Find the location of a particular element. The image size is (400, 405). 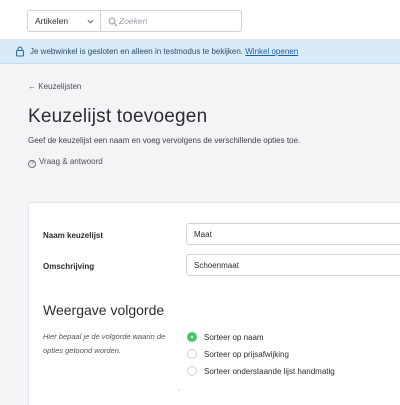

search-scope-select: Artikelen is located at coordinates (64, 21).